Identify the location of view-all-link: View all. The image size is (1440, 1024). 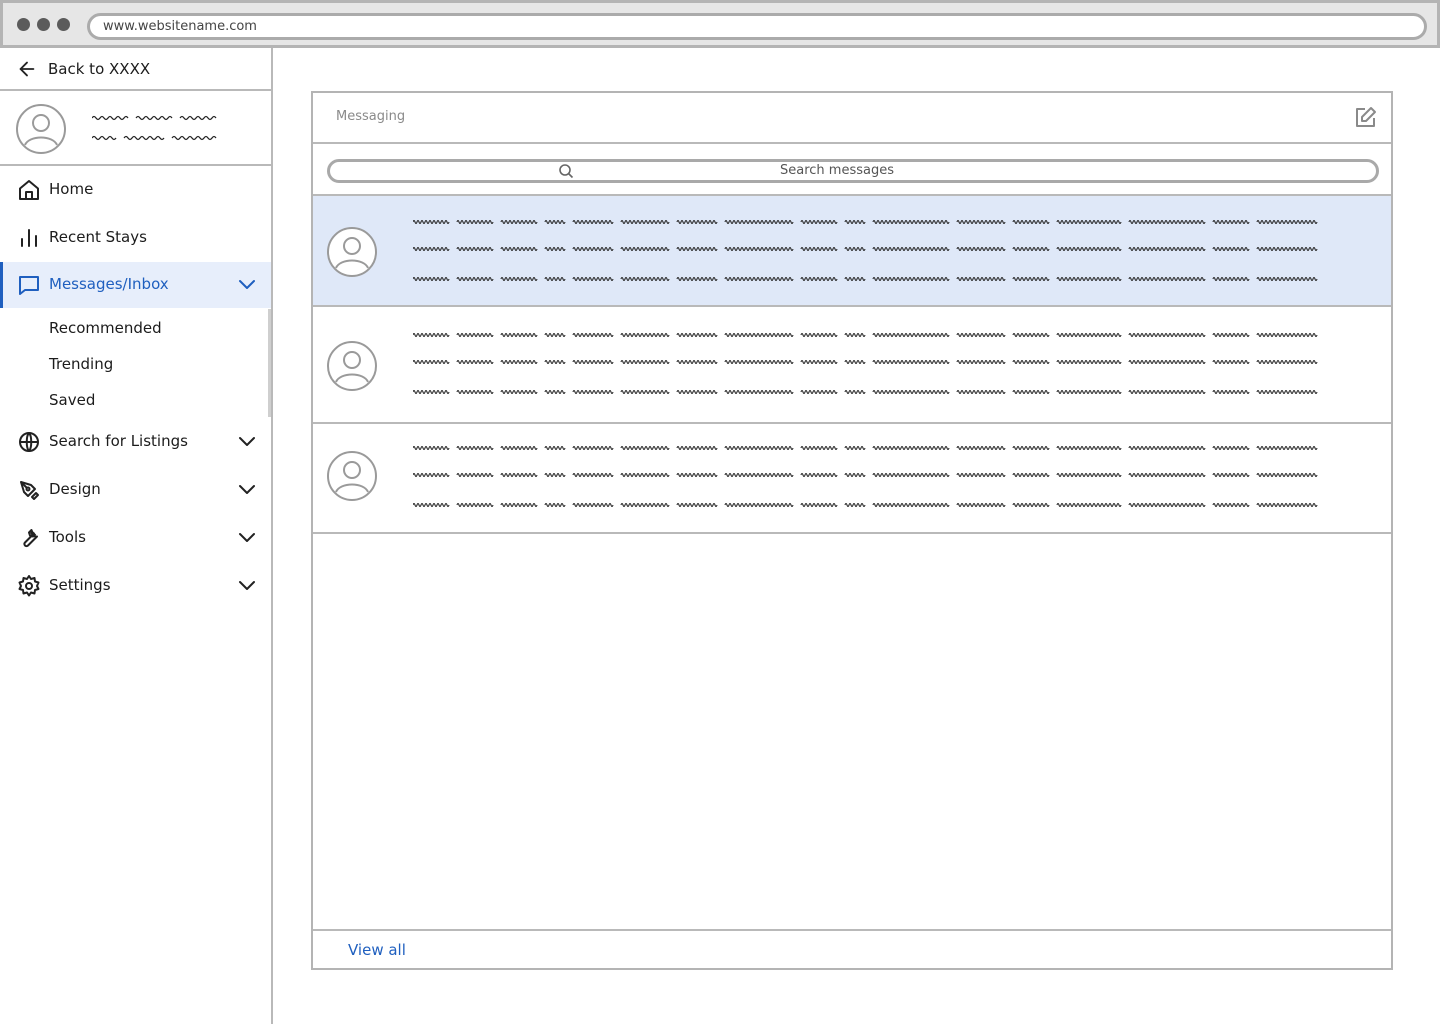
(377, 950).